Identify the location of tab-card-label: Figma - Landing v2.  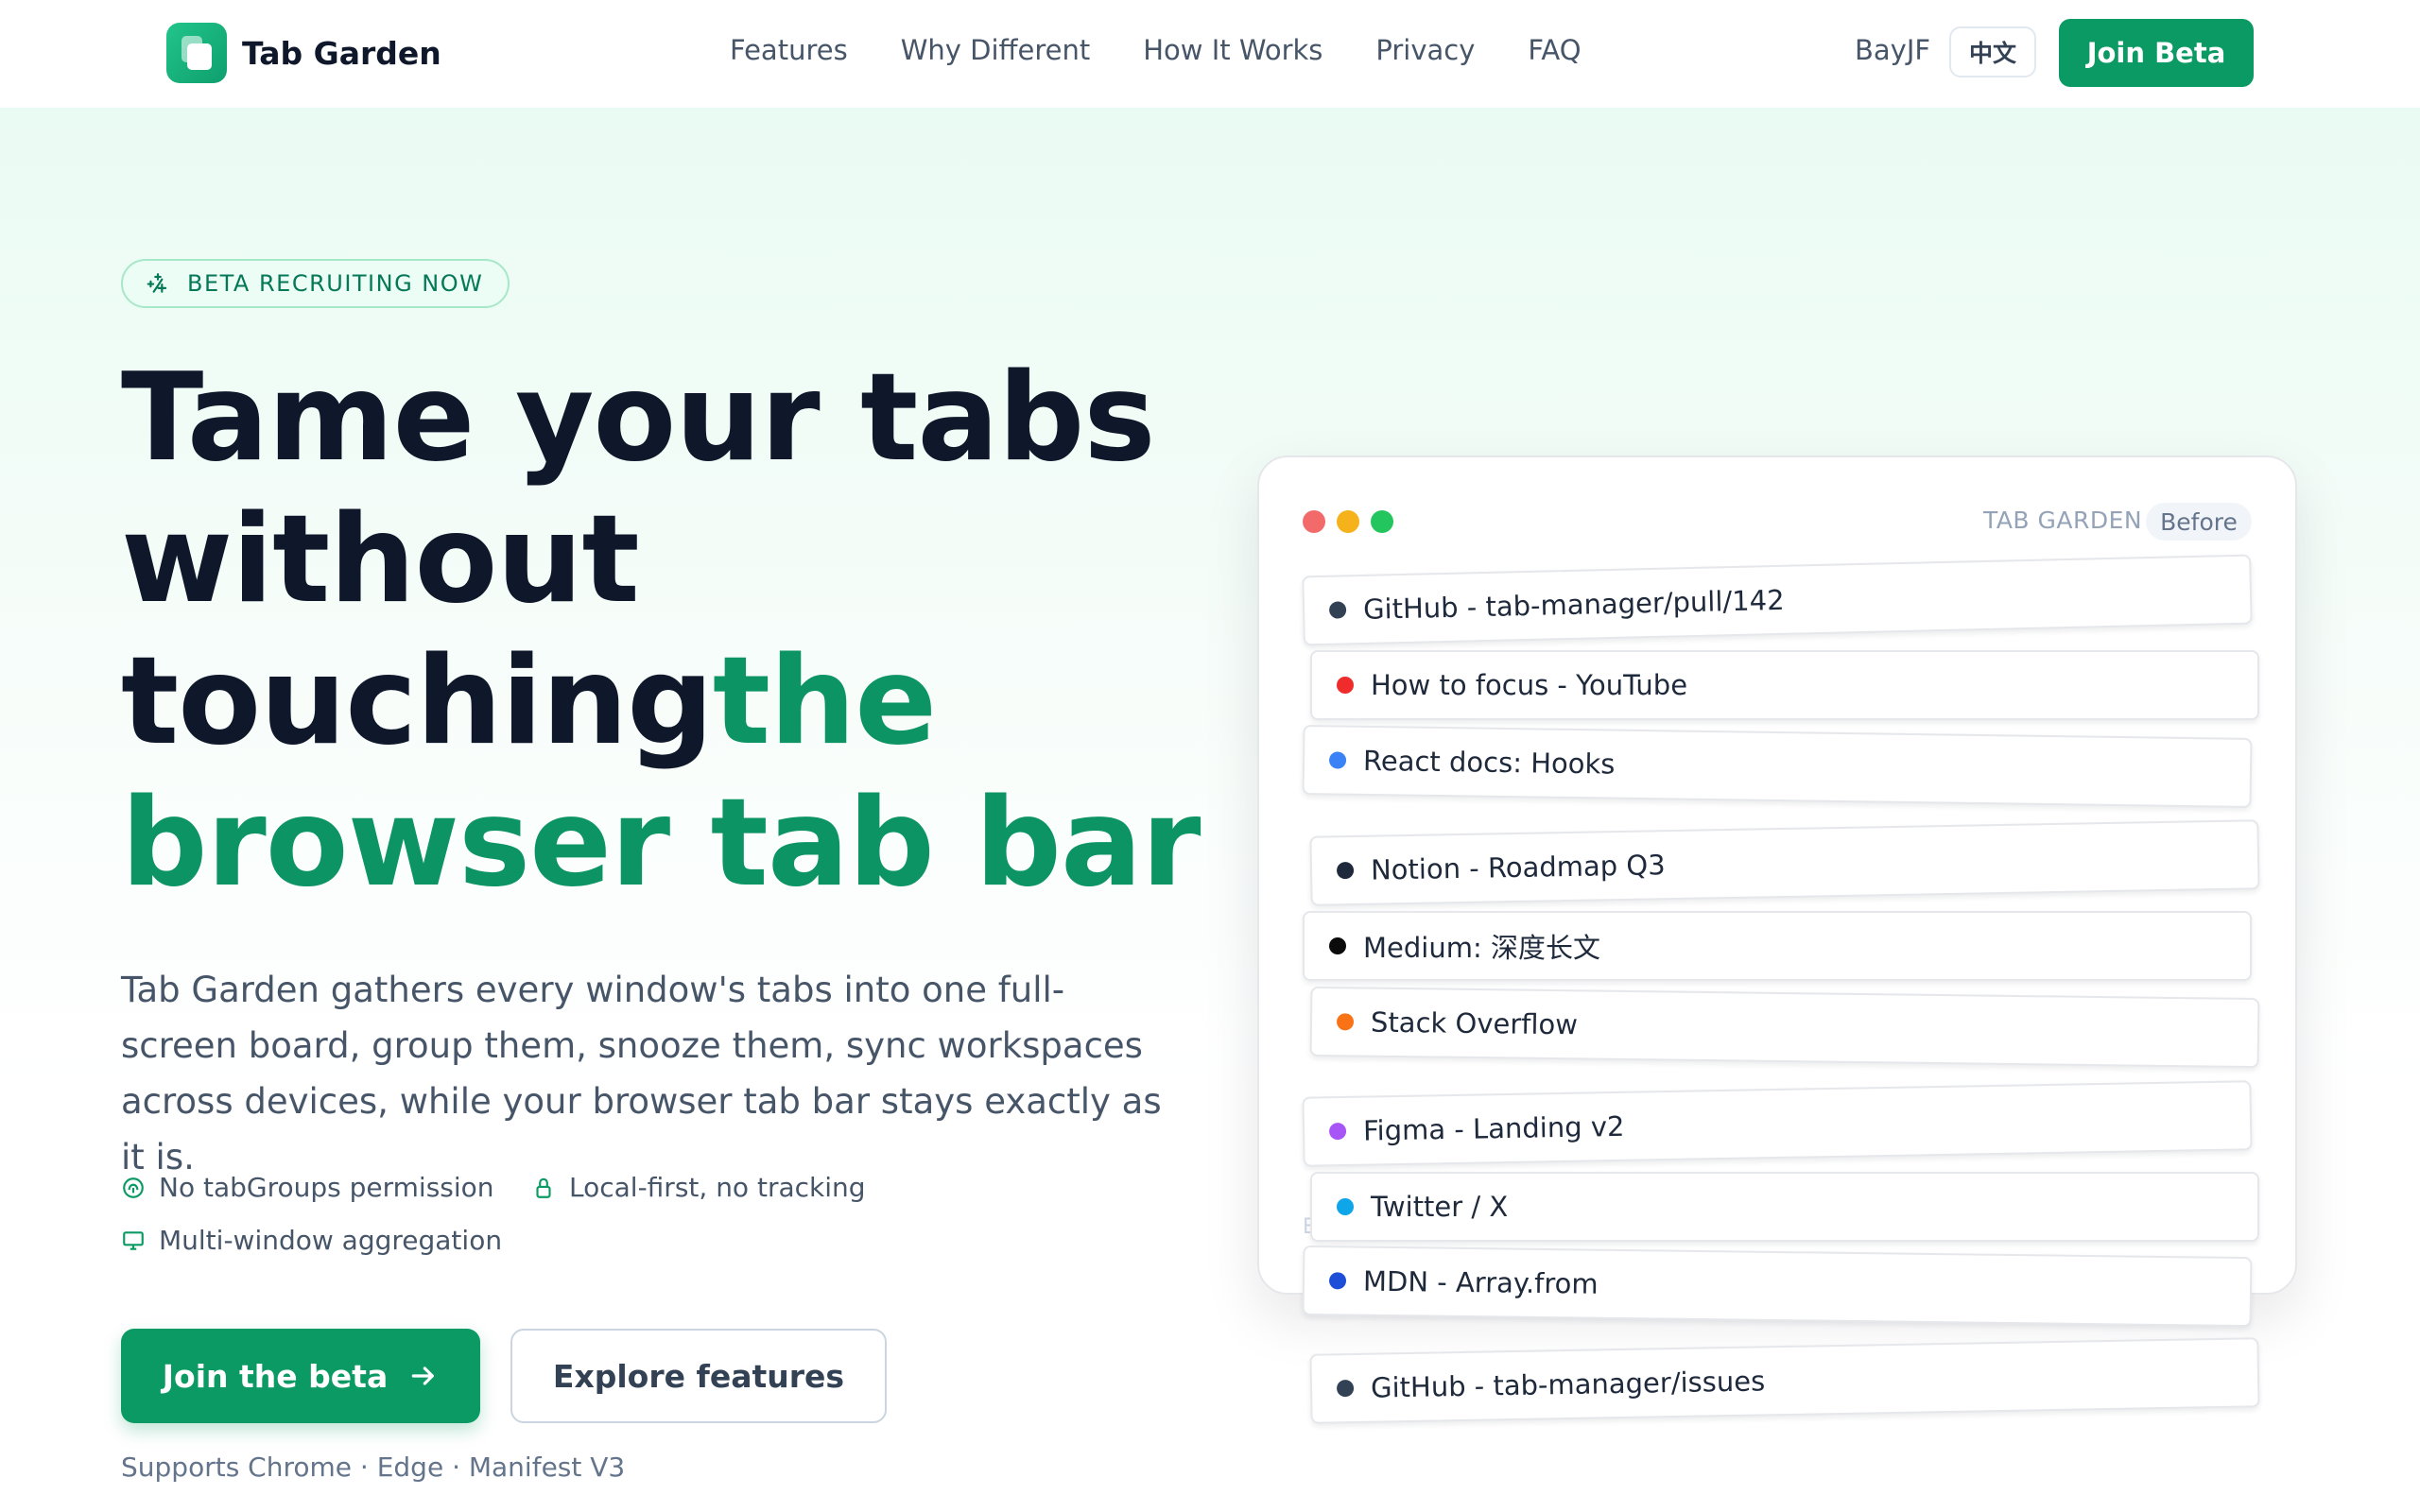
(1494, 1128).